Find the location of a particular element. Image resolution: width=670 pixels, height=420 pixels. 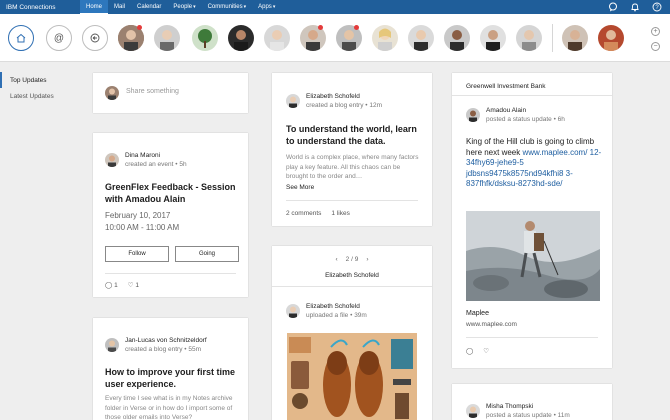

link-preview-image is located at coordinates (533, 256).